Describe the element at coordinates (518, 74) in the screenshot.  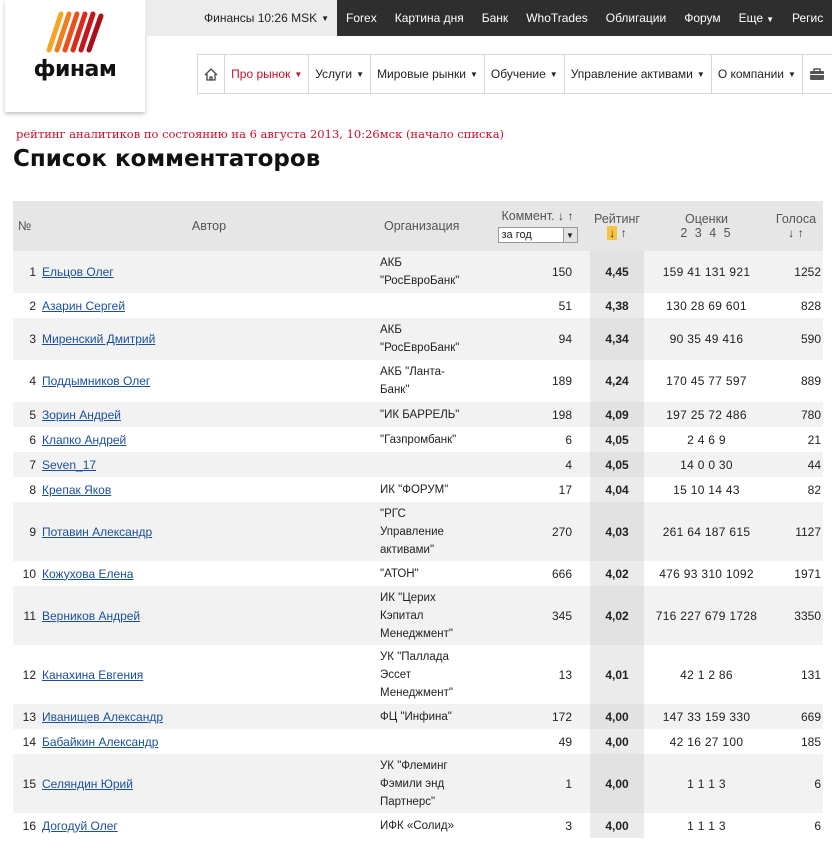
I see `subnav-education-label: Обучение` at that location.